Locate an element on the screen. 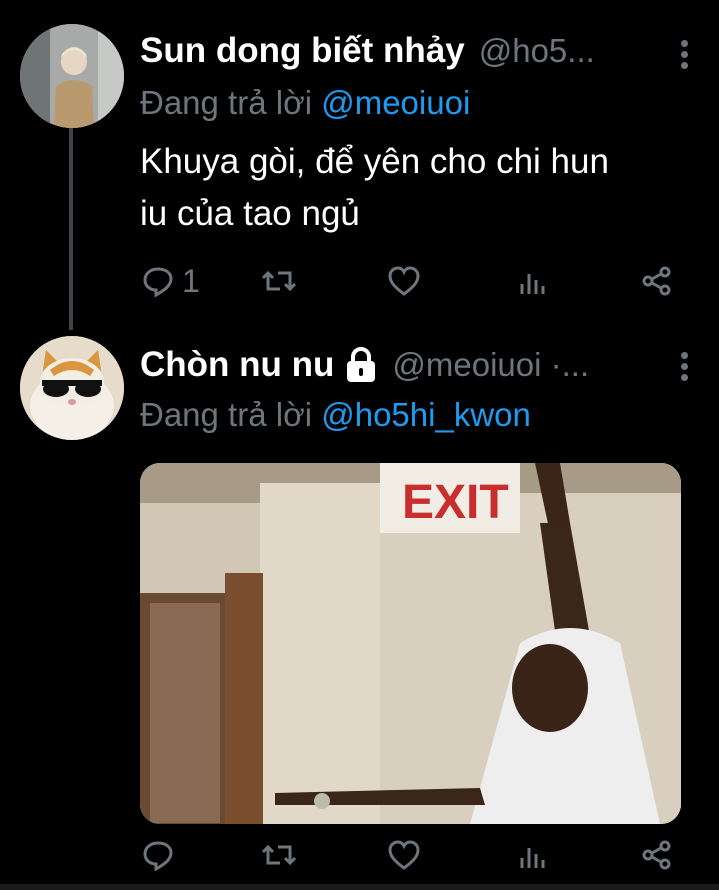  reply-button: 1 is located at coordinates (171, 281).